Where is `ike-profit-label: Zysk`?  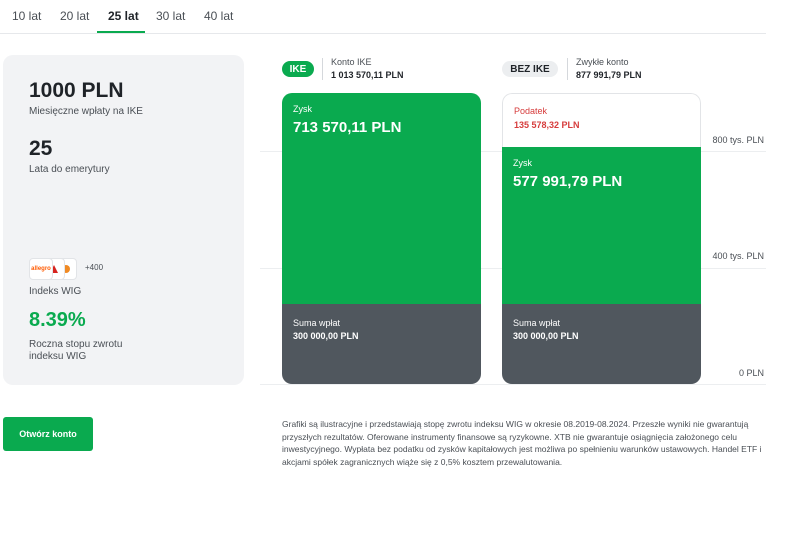
ike-profit-label: Zysk is located at coordinates (302, 109).